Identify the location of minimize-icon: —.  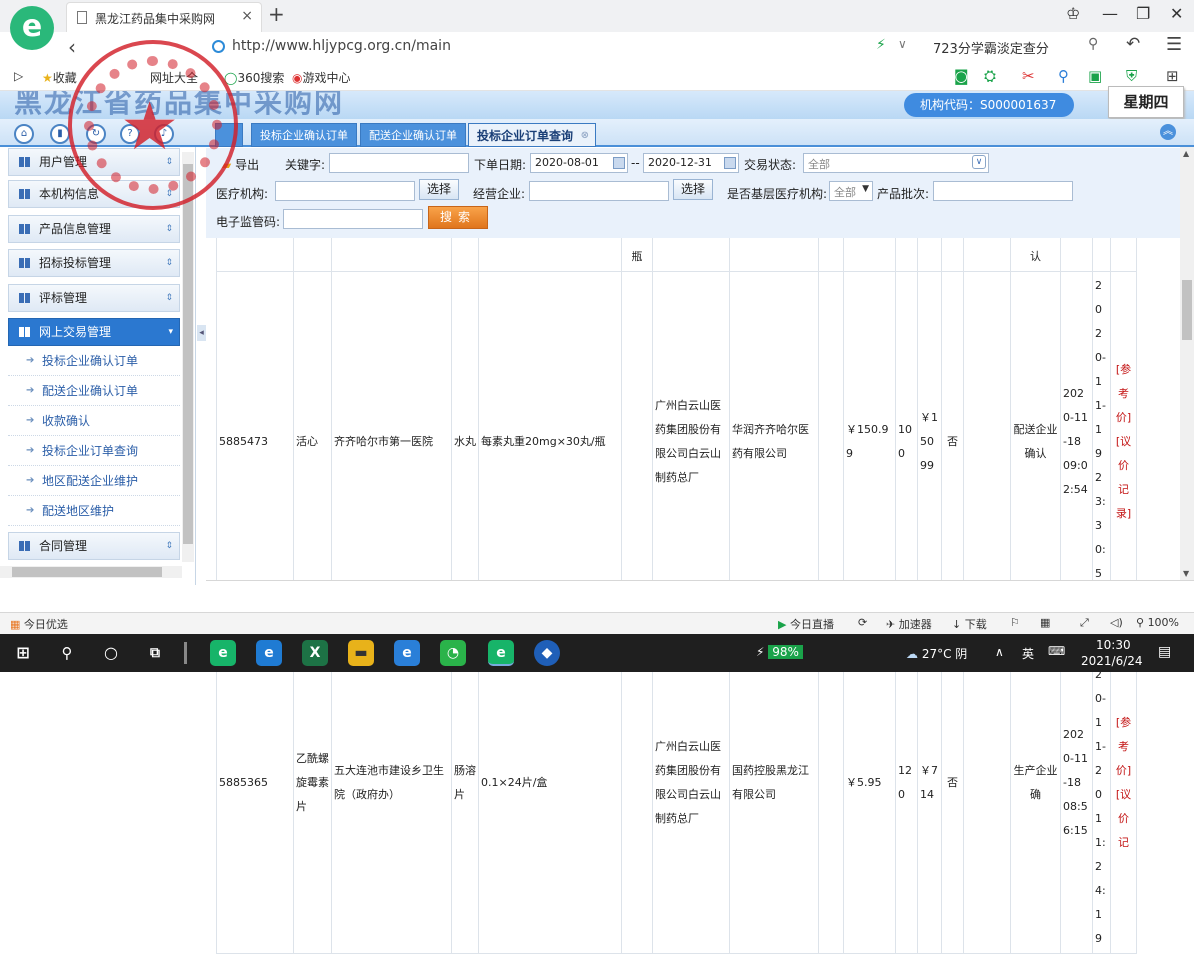
(1110, 13).